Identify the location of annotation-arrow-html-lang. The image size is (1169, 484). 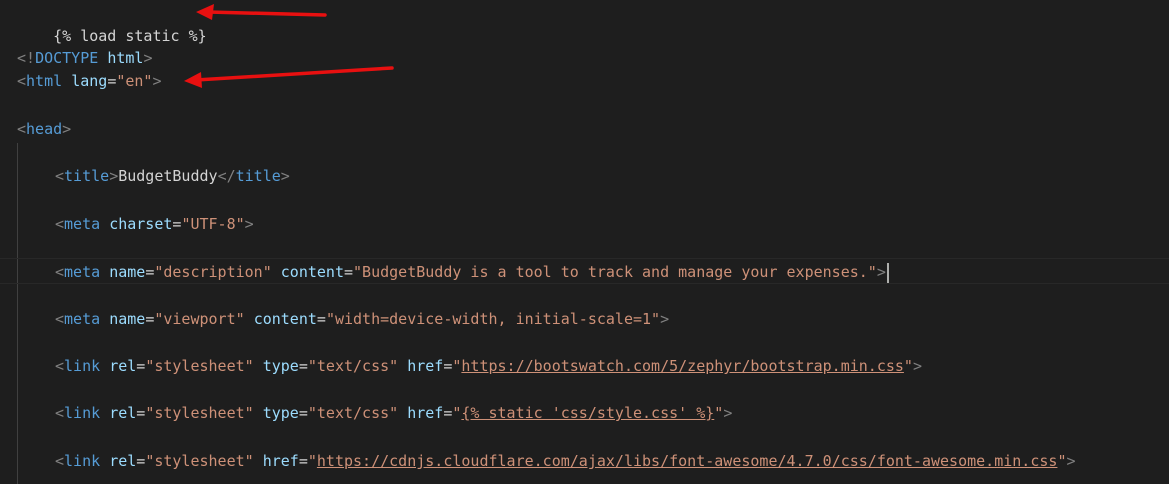
(289, 77).